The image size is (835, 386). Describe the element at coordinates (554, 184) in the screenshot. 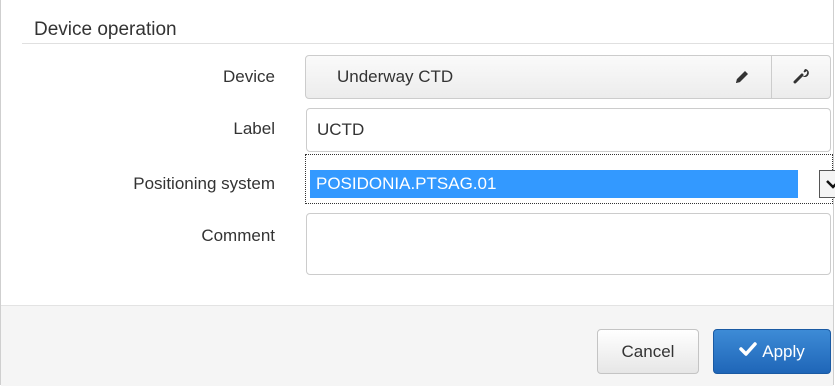

I see `positioning-system-selected-value: POSIDONIA.PTSAG.01` at that location.